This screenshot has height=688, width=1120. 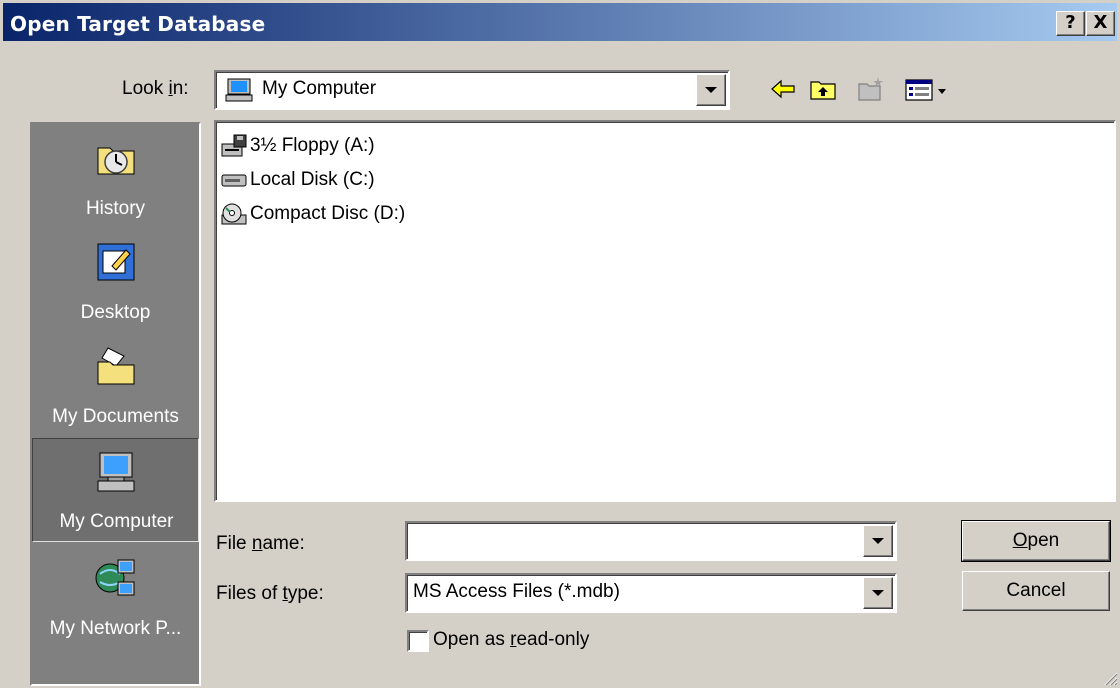 What do you see at coordinates (234, 180) in the screenshot?
I see `hard-disk-icon` at bounding box center [234, 180].